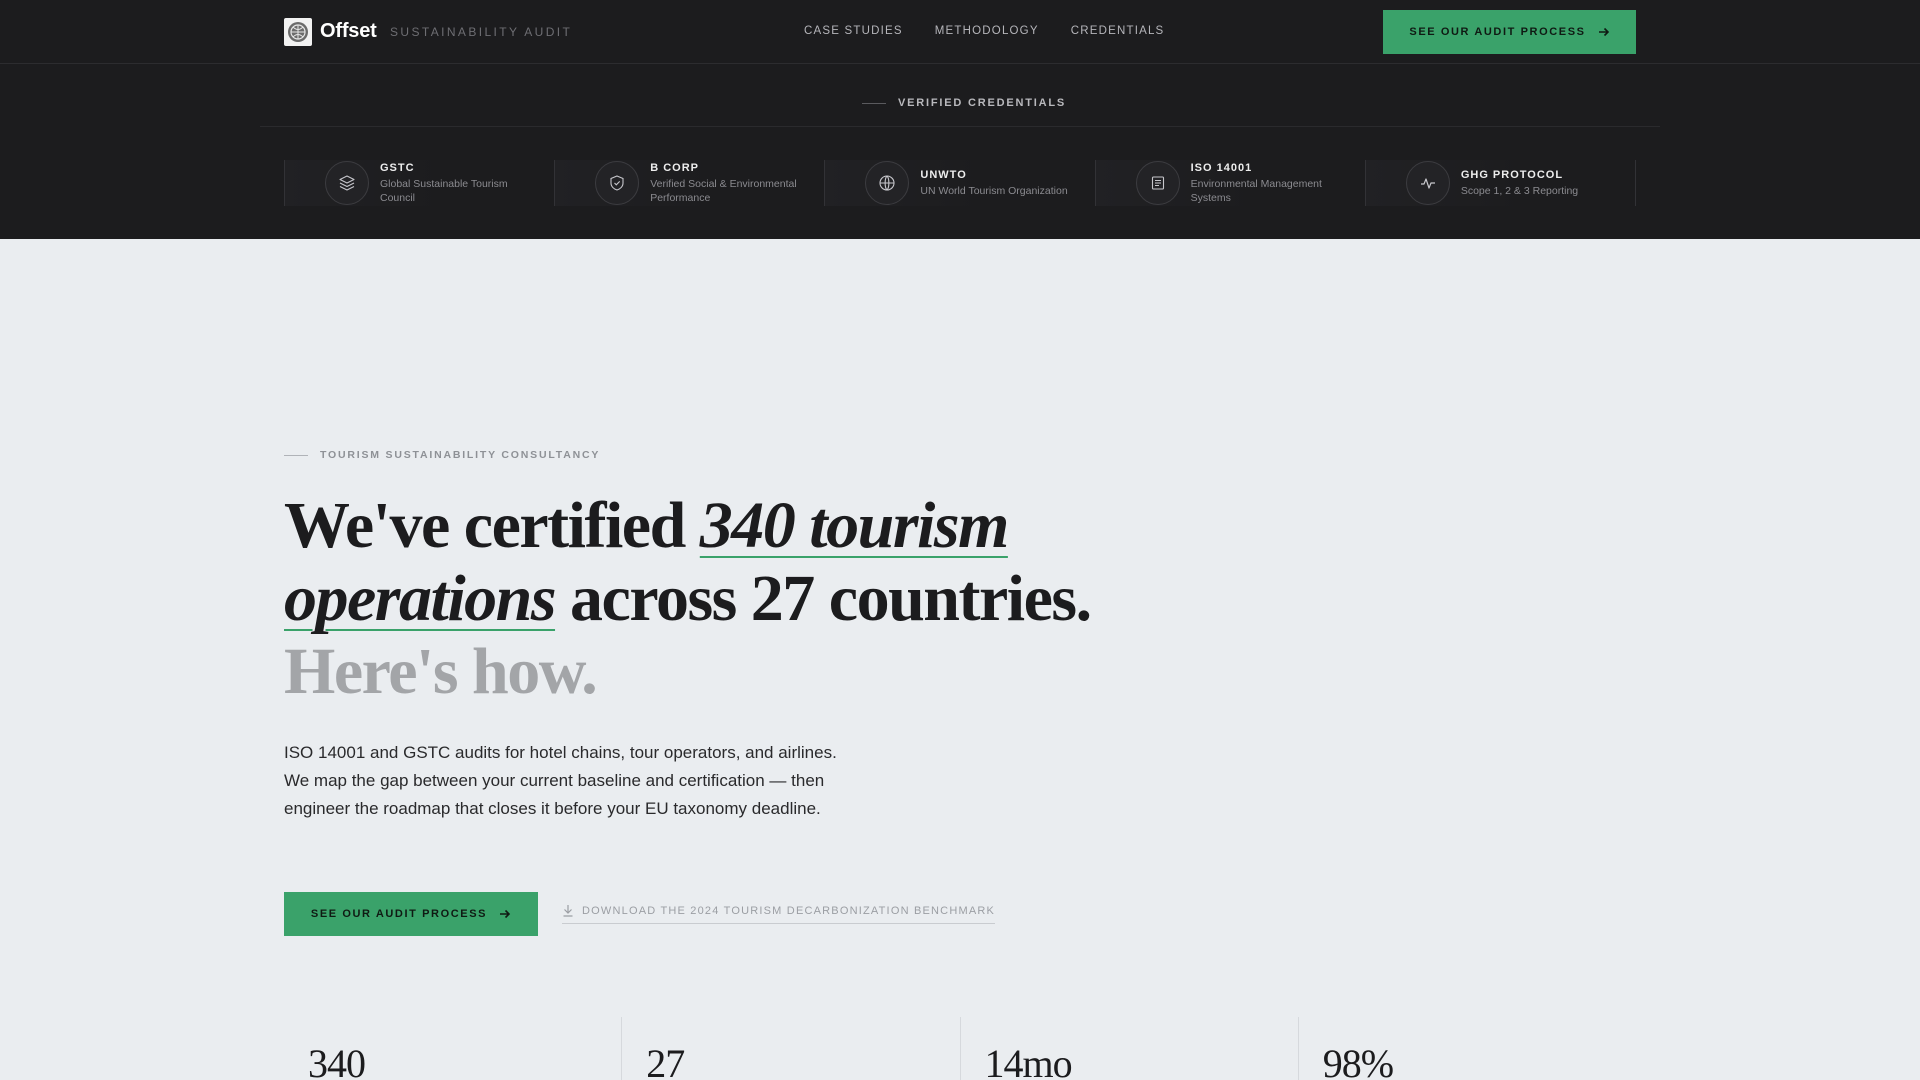 The width and height of the screenshot is (1920, 1080). I want to click on stat-value: 27, so click(665, 1060).